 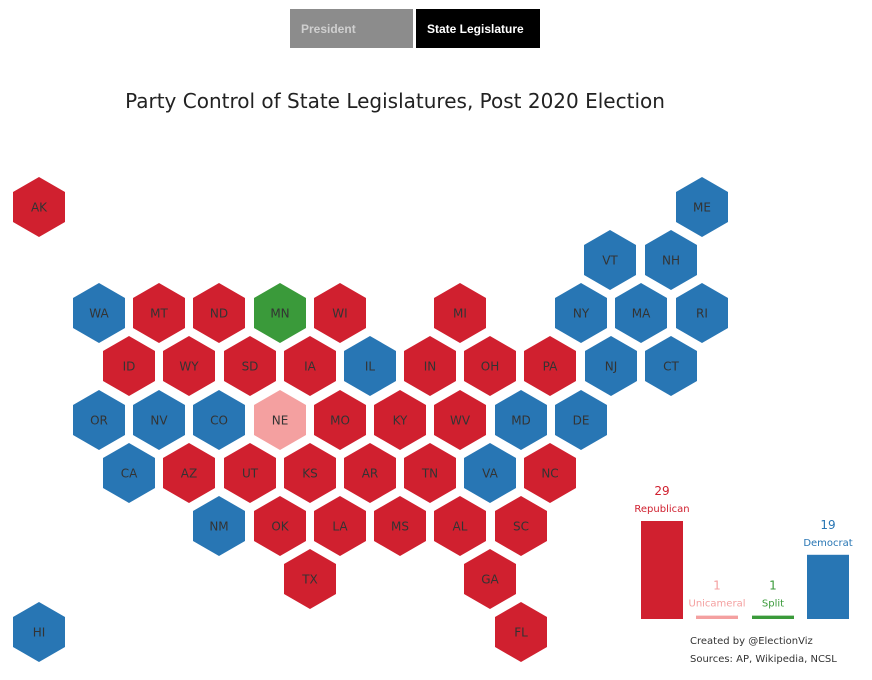 I want to click on summary-category-label: Democrat, so click(x=827, y=543).